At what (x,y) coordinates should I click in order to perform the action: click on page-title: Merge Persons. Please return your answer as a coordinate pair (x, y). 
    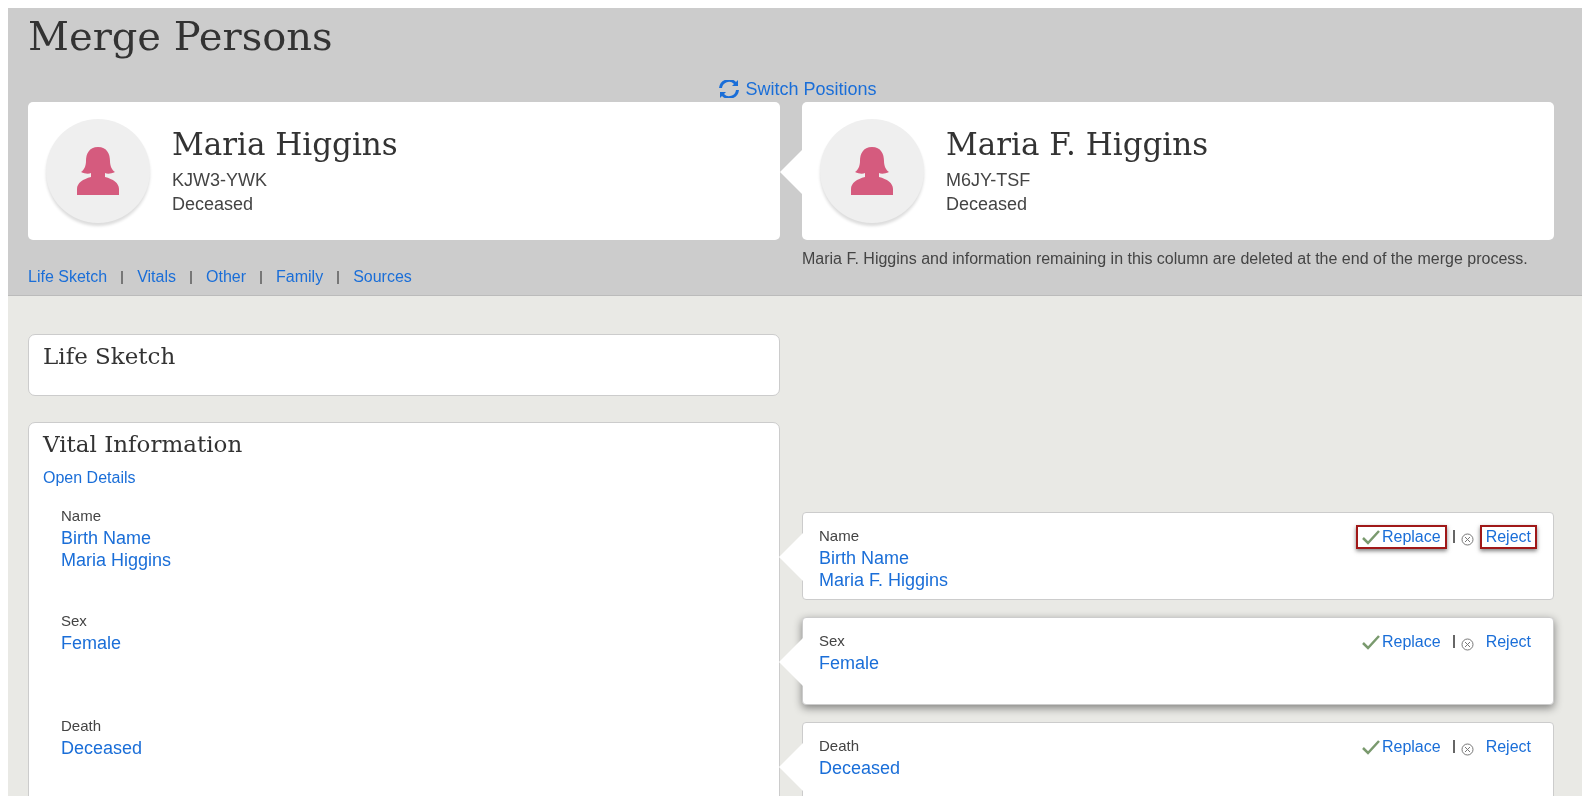
    Looking at the image, I should click on (181, 36).